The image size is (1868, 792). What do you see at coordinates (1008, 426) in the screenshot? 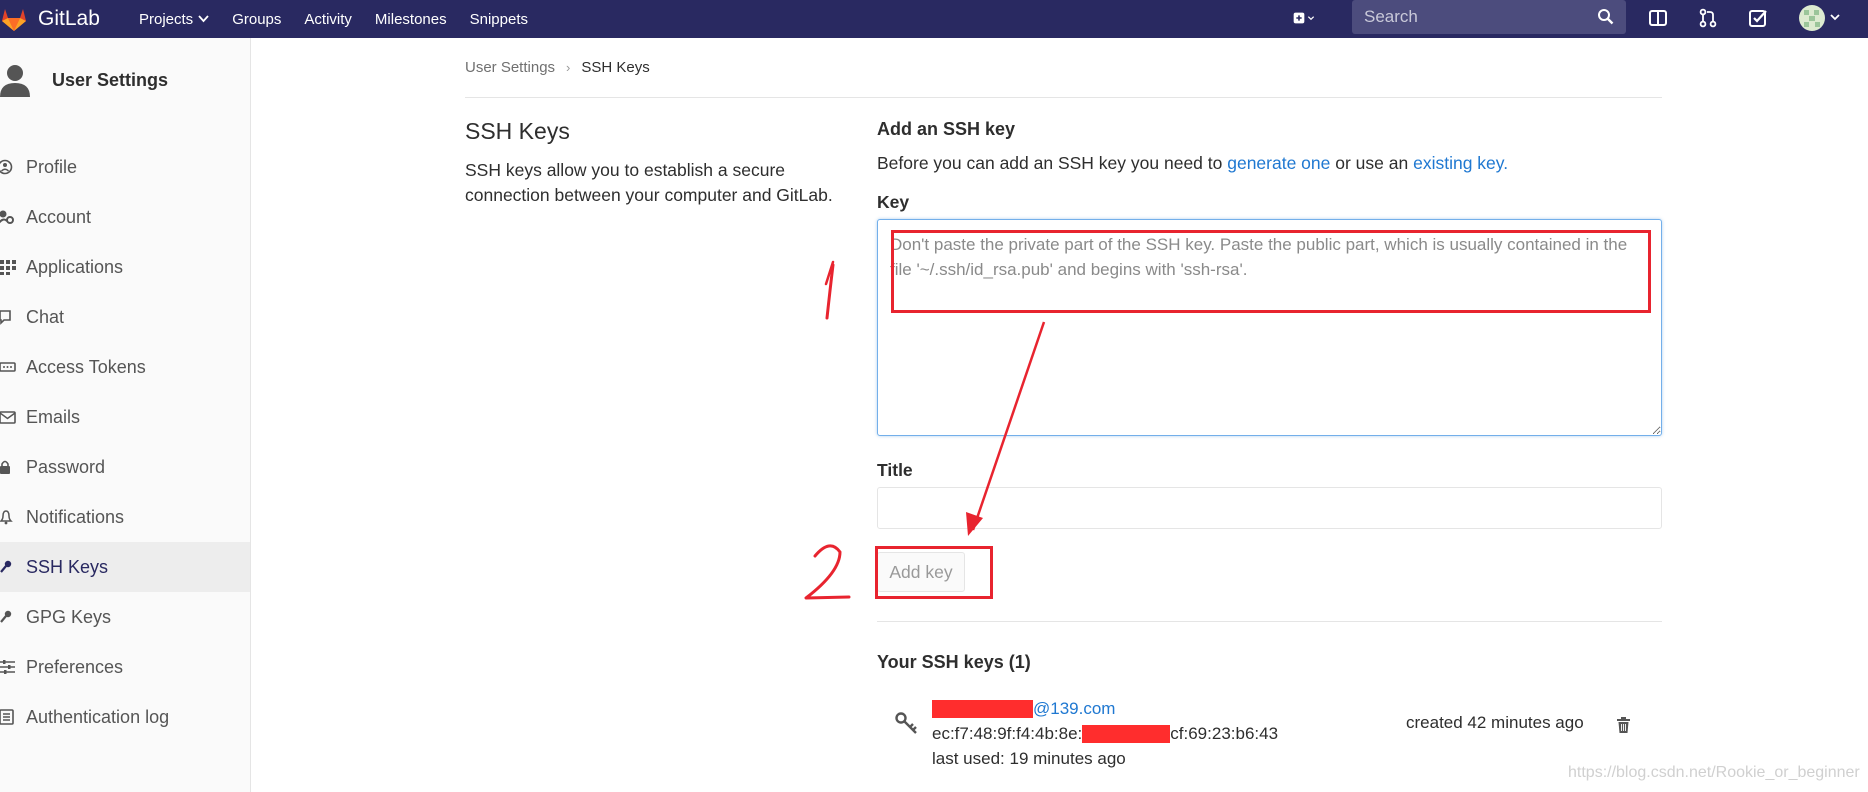
I see `annotation-arrow` at bounding box center [1008, 426].